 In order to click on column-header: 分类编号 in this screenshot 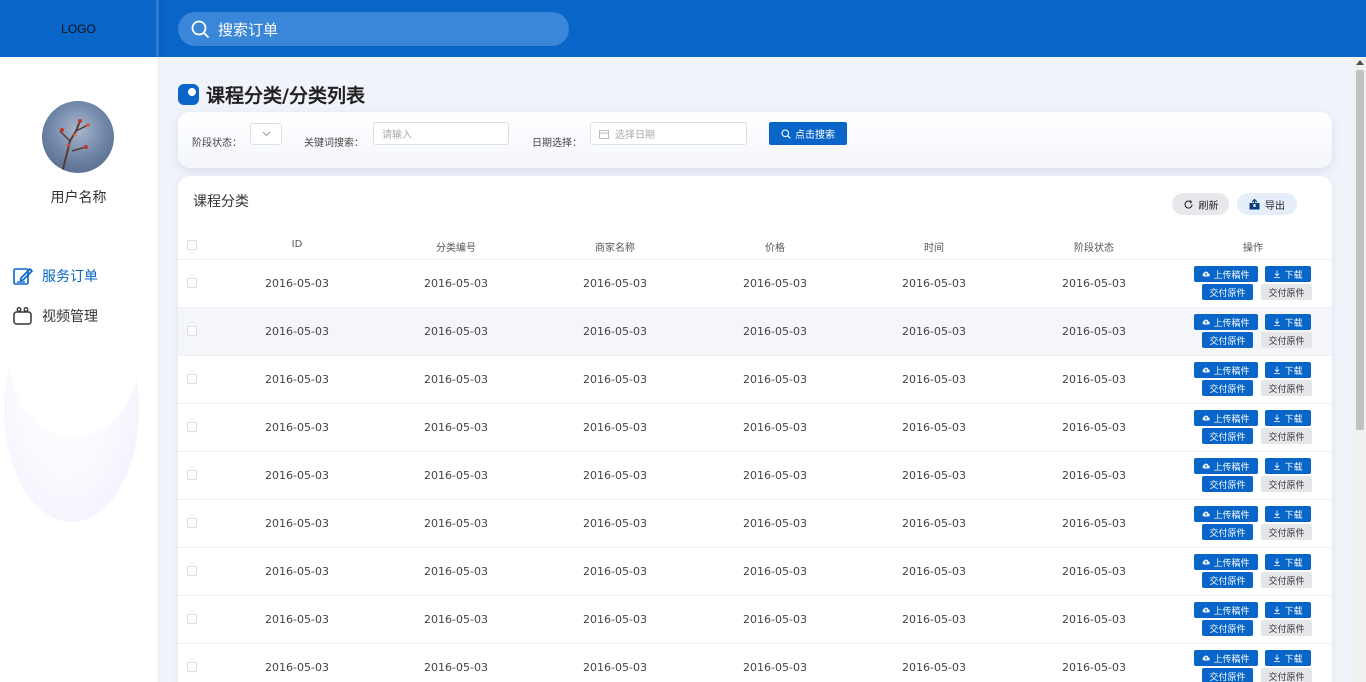, I will do `click(456, 246)`.